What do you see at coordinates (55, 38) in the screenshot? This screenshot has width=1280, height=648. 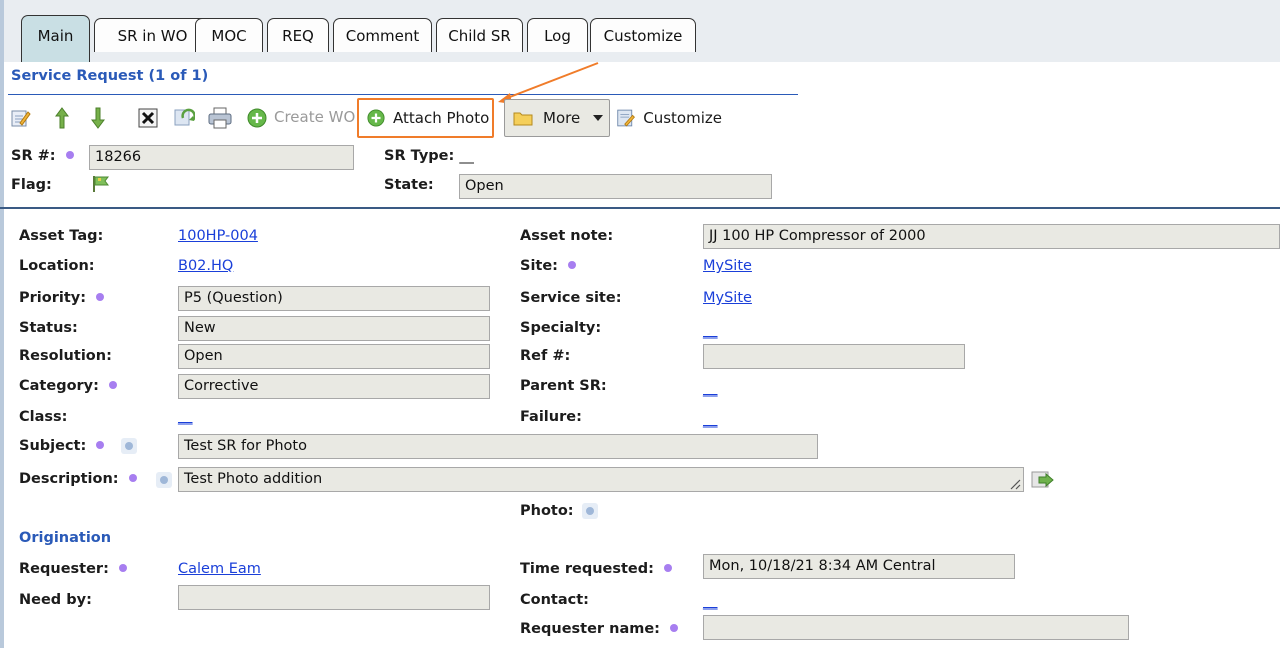 I see `tab-main: Main` at bounding box center [55, 38].